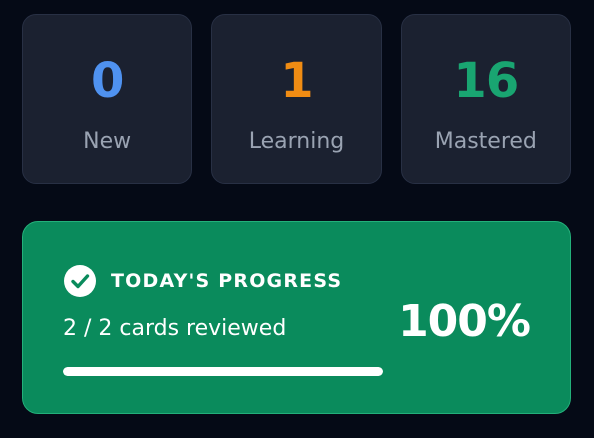  What do you see at coordinates (227, 281) in the screenshot?
I see `progress-title: TODAY'S PROGRESS` at bounding box center [227, 281].